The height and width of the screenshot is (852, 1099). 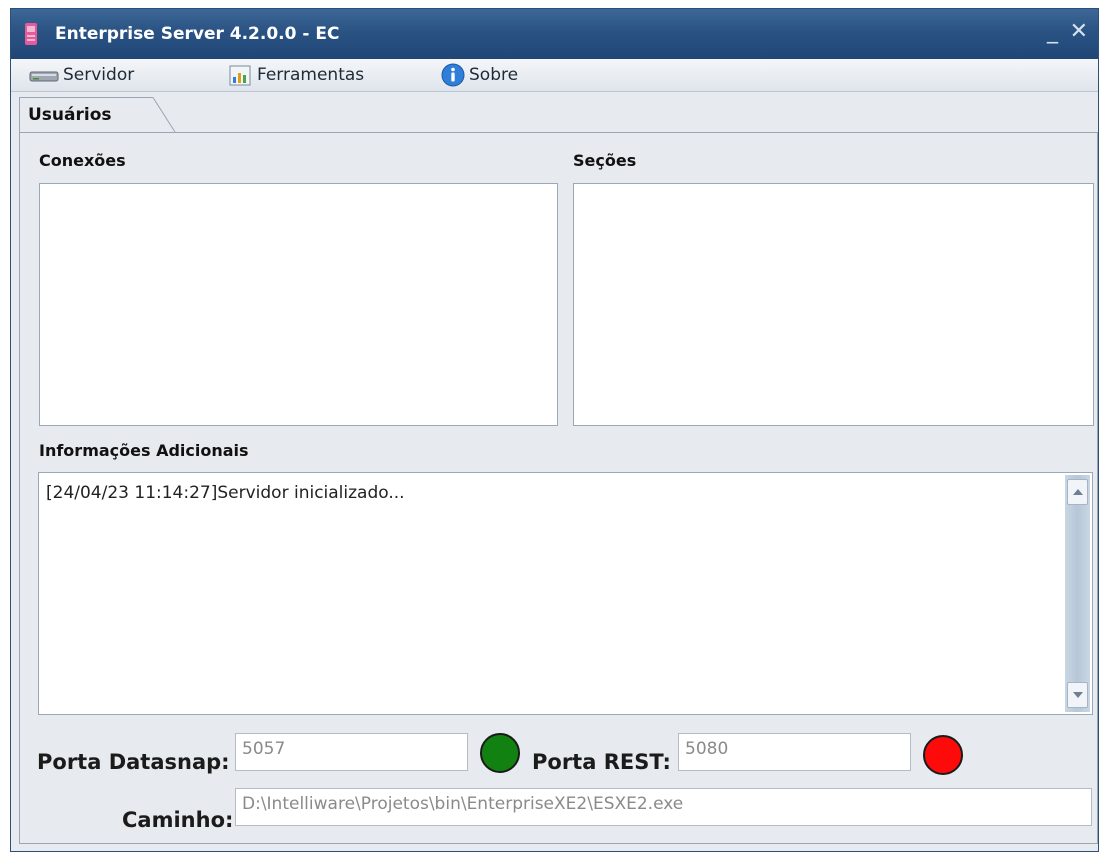 I want to click on menu-item-sobre: Sobre, so click(x=479, y=75).